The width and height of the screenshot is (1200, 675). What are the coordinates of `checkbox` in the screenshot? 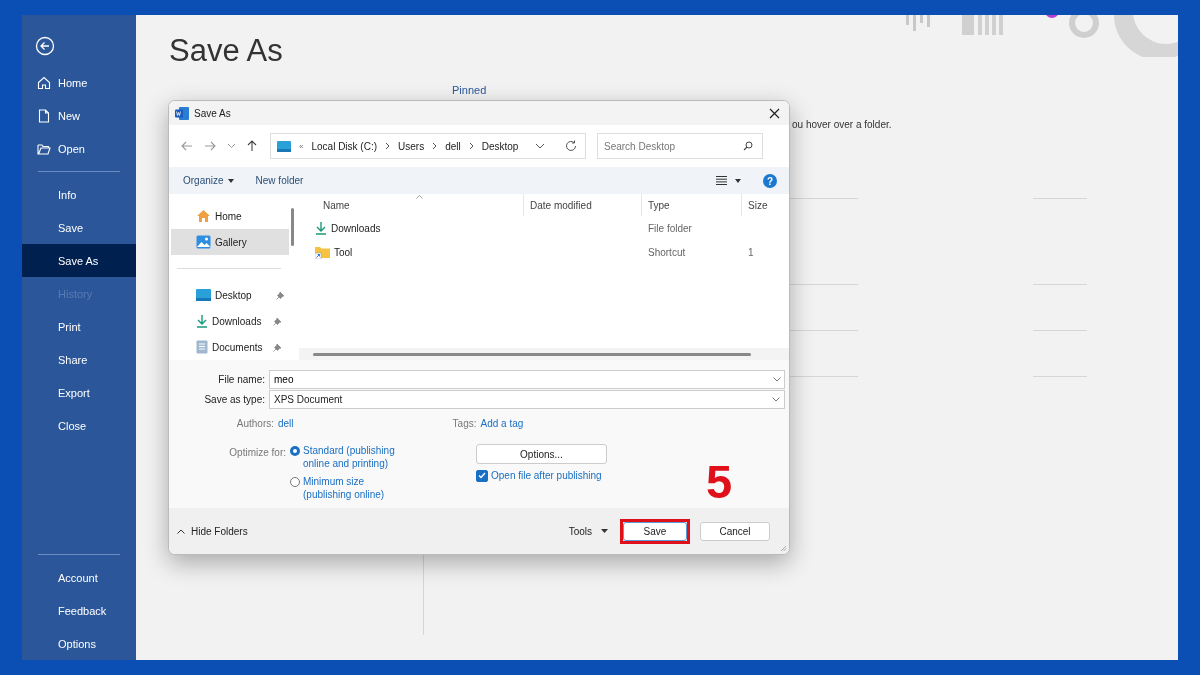 It's located at (482, 475).